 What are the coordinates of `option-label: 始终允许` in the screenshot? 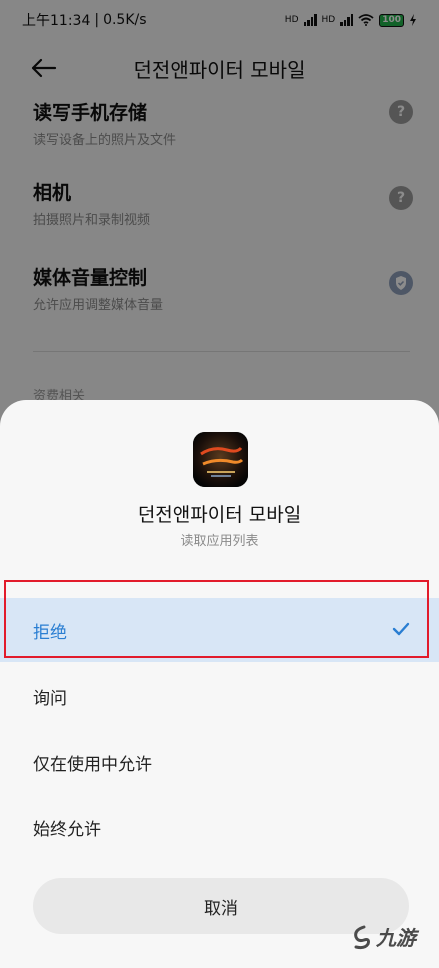 It's located at (67, 829).